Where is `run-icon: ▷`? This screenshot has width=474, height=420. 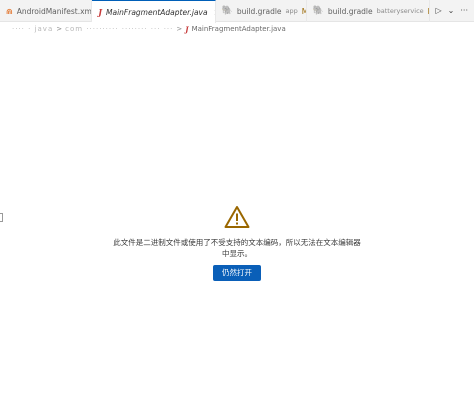 run-icon: ▷ is located at coordinates (439, 10).